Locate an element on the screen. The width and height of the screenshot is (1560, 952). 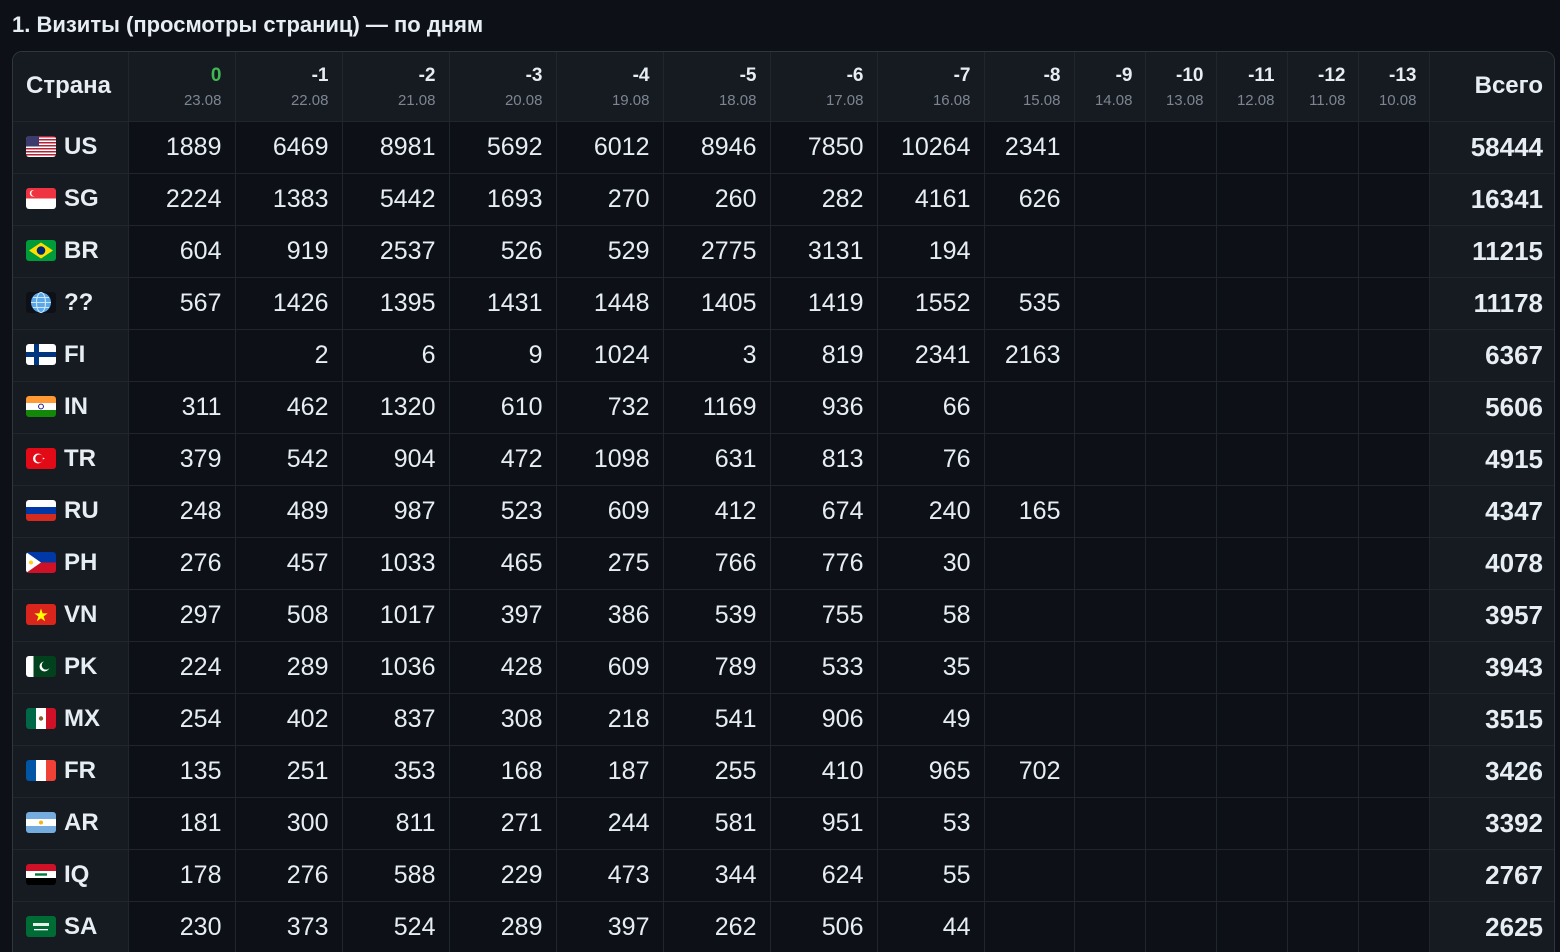
visits-cell: 457 is located at coordinates (289, 563).